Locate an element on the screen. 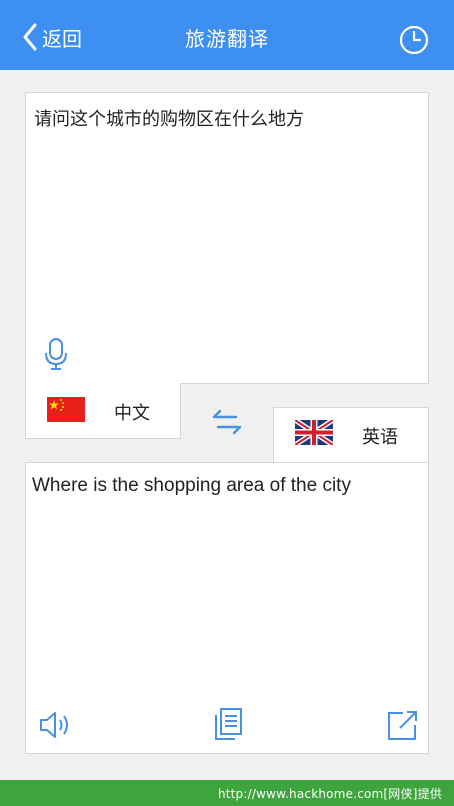  app-header: 返回 旅游翻译 is located at coordinates (227, 35).